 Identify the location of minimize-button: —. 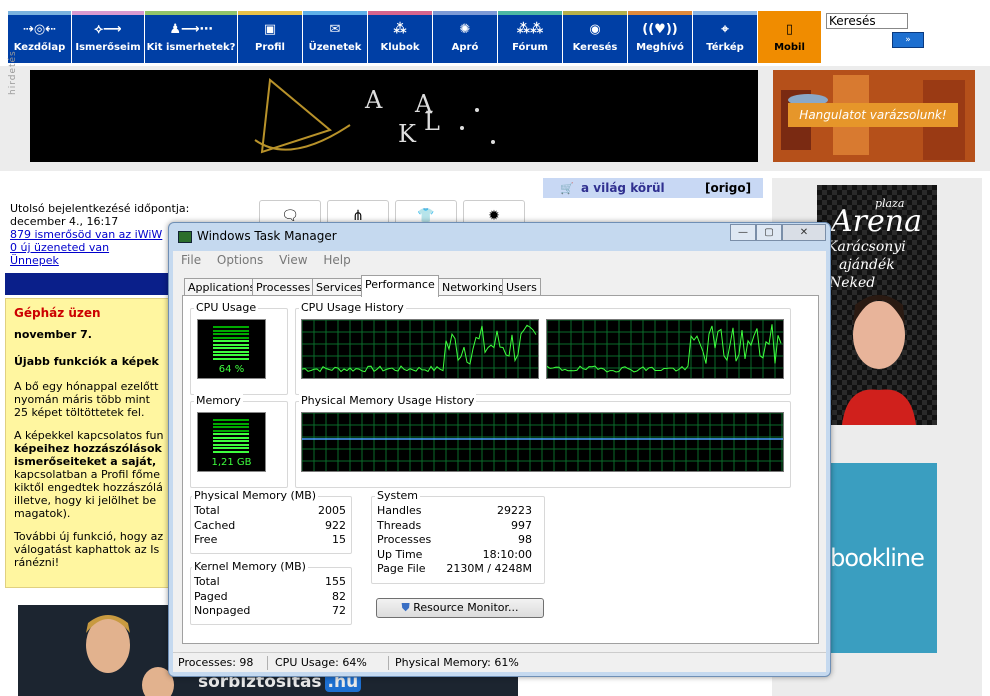
(743, 232).